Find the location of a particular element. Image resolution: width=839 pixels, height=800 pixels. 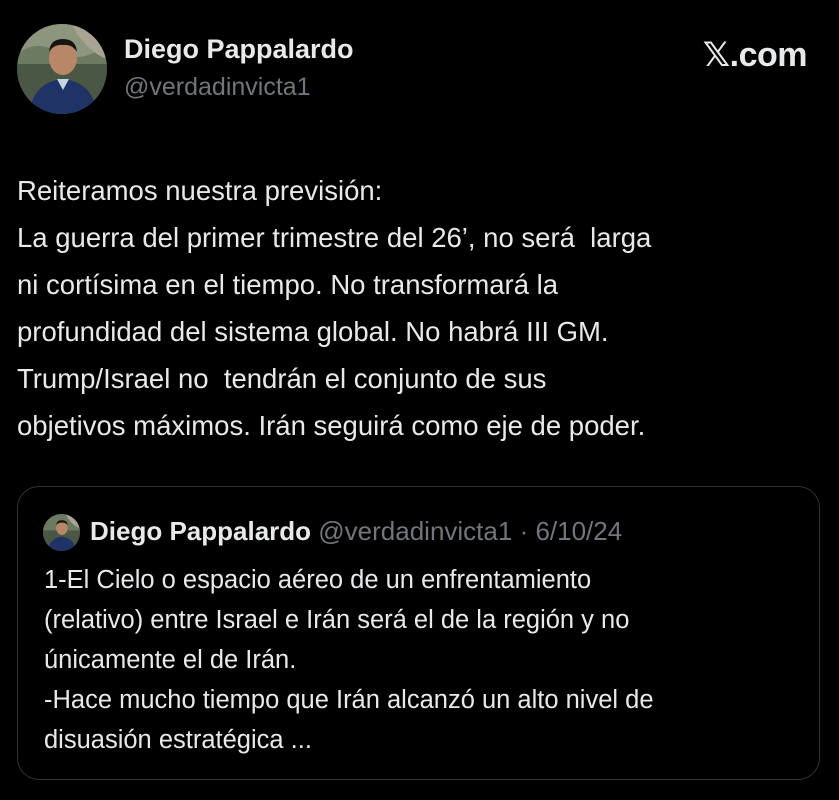

author-name: Diego Pappalardo is located at coordinates (239, 49).